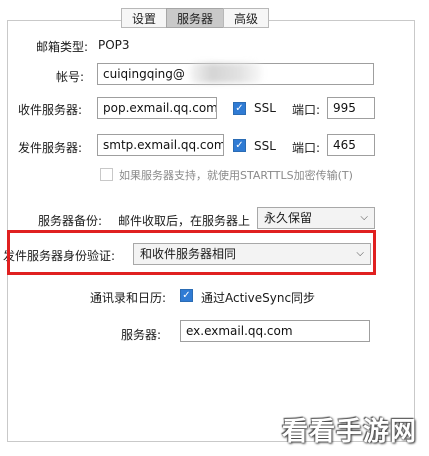 Image resolution: width=429 pixels, height=456 pixels. Describe the element at coordinates (70, 77) in the screenshot. I see `account-label: 帐号:` at that location.